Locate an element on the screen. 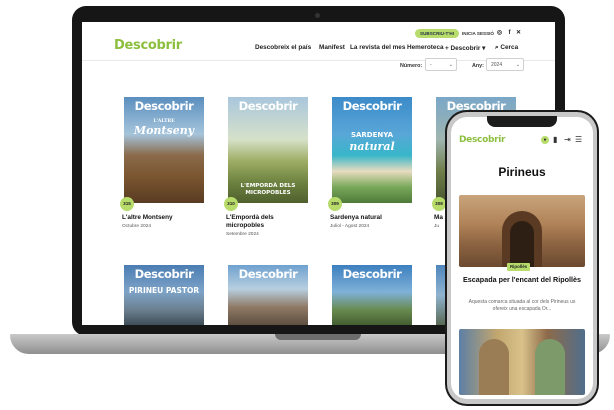 This screenshot has width=614, height=410. number-select-value: - is located at coordinates (431, 65).